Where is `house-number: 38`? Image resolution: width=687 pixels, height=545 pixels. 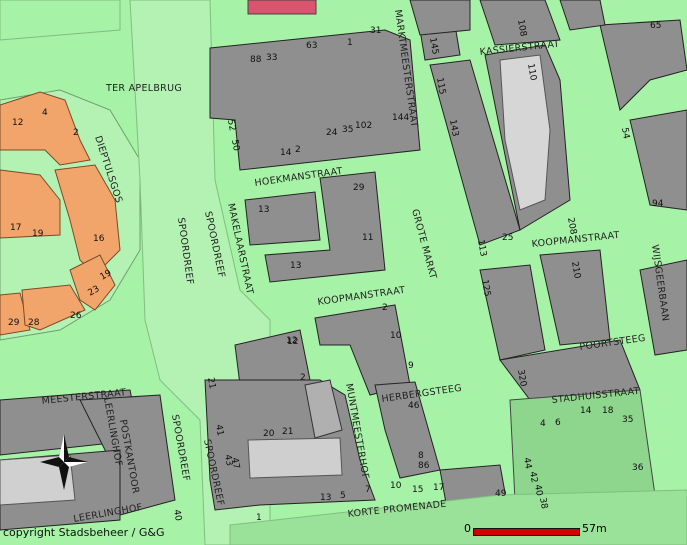
house-number: 38 is located at coordinates (543, 503).